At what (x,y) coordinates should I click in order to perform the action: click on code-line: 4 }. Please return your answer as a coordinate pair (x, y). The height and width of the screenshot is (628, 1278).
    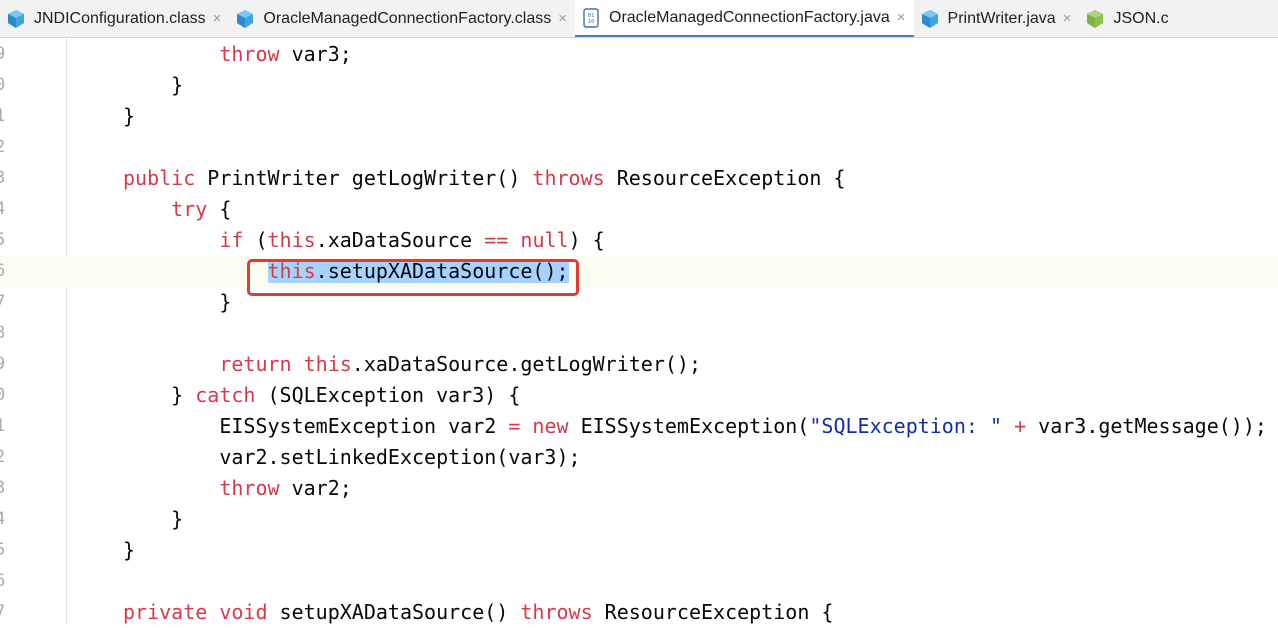
    Looking at the image, I should click on (639, 519).